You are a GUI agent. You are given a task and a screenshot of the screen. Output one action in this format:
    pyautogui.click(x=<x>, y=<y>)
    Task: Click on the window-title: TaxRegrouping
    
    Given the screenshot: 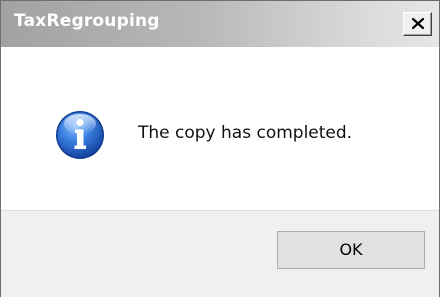 What is the action you would take?
    pyautogui.click(x=87, y=21)
    